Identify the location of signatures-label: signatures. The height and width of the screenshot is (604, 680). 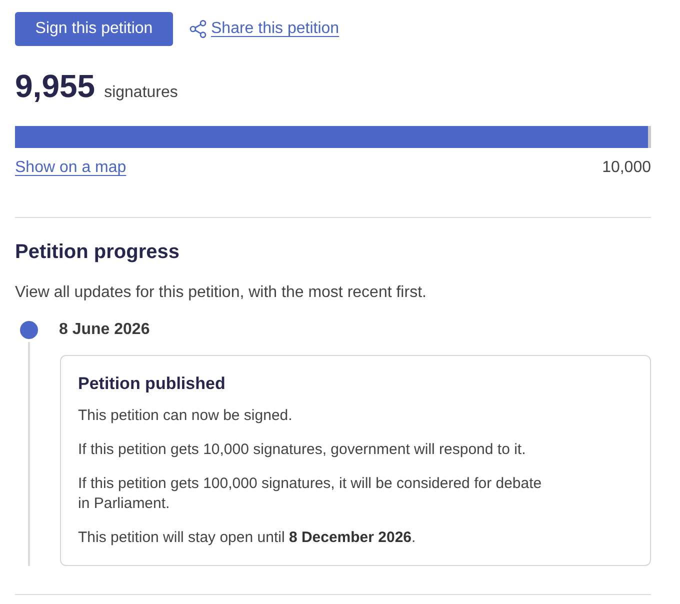
(141, 93).